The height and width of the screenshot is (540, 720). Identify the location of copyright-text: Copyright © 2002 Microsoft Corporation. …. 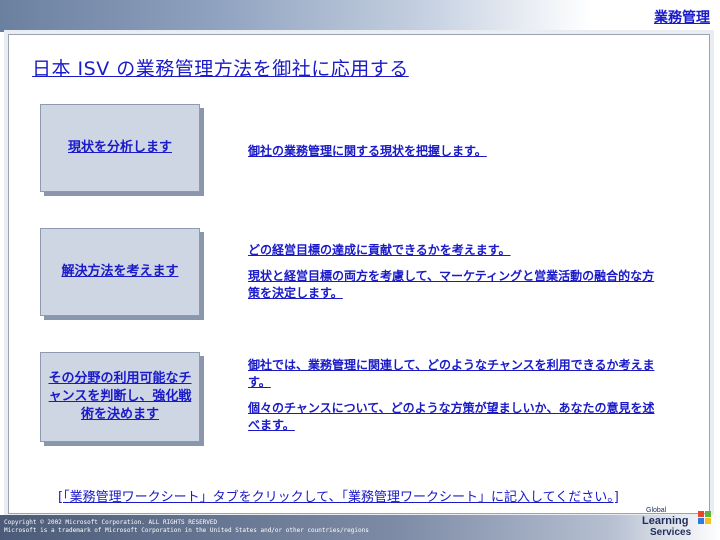
(186, 527).